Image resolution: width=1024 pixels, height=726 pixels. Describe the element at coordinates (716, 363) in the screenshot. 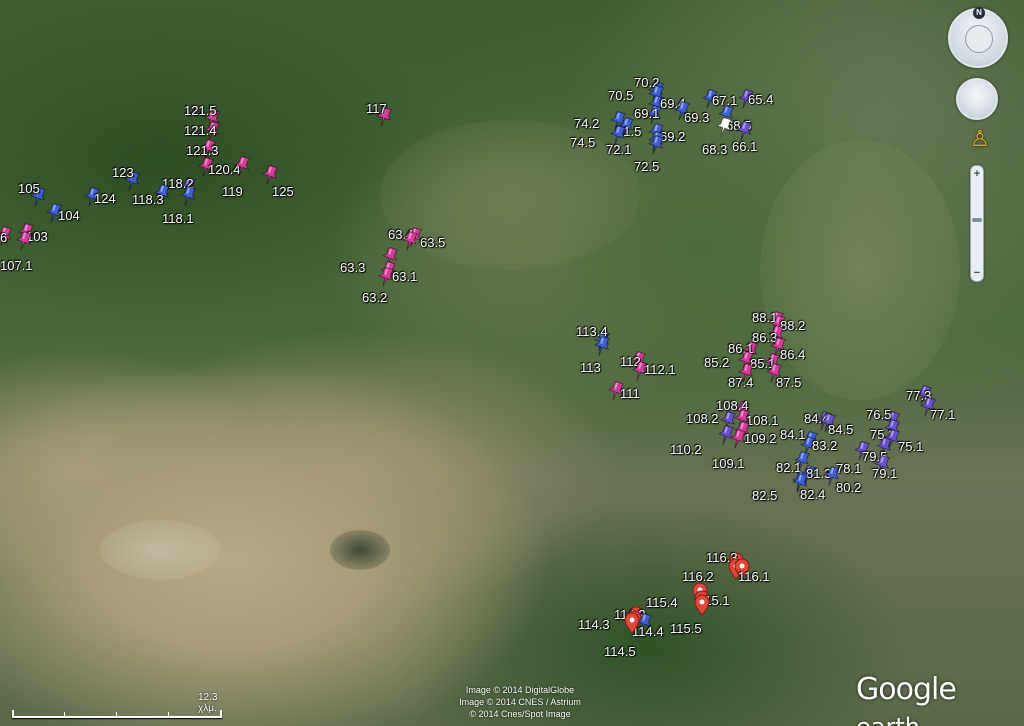

I see `map-pin-label: 85.2` at that location.